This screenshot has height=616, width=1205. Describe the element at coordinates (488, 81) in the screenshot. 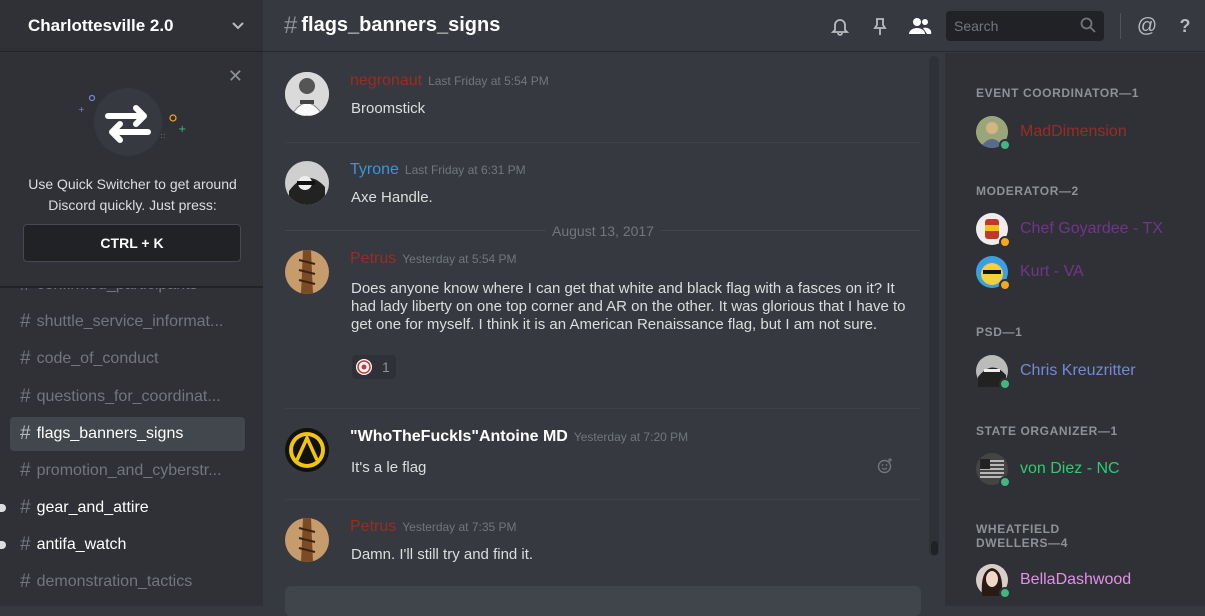

I see `timestamp: Last Friday at 5:54 PM` at that location.